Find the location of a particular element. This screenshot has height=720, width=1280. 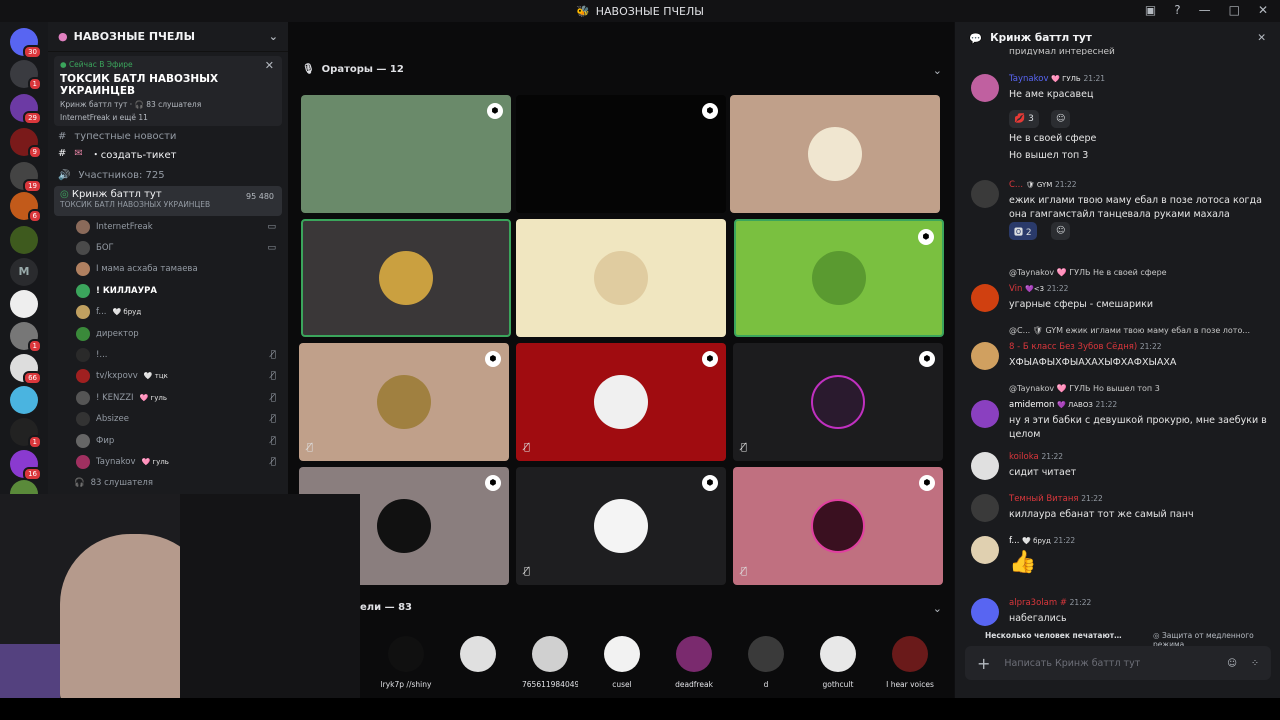

author-name: alpra3olam # is located at coordinates (1038, 603).